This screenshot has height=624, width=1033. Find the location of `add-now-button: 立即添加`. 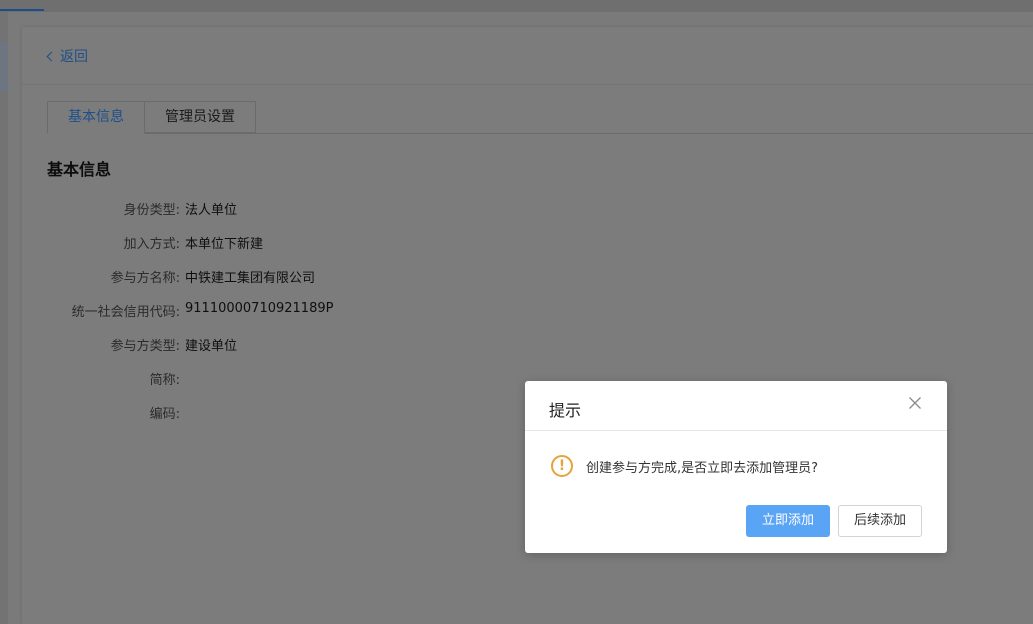

add-now-button: 立即添加 is located at coordinates (787, 521).